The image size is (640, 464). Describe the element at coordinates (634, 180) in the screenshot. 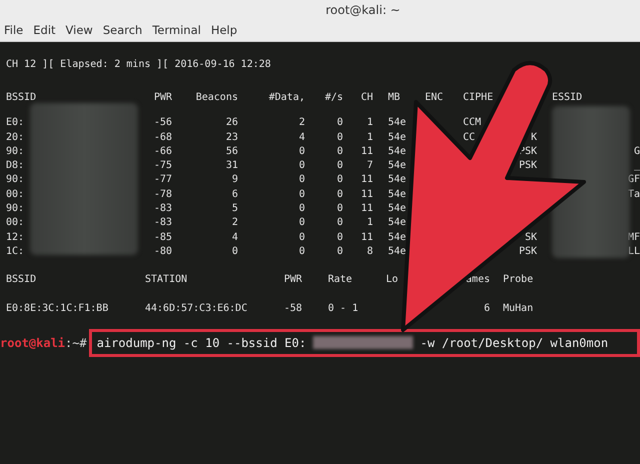

I see `essid-cell-text: GF` at that location.